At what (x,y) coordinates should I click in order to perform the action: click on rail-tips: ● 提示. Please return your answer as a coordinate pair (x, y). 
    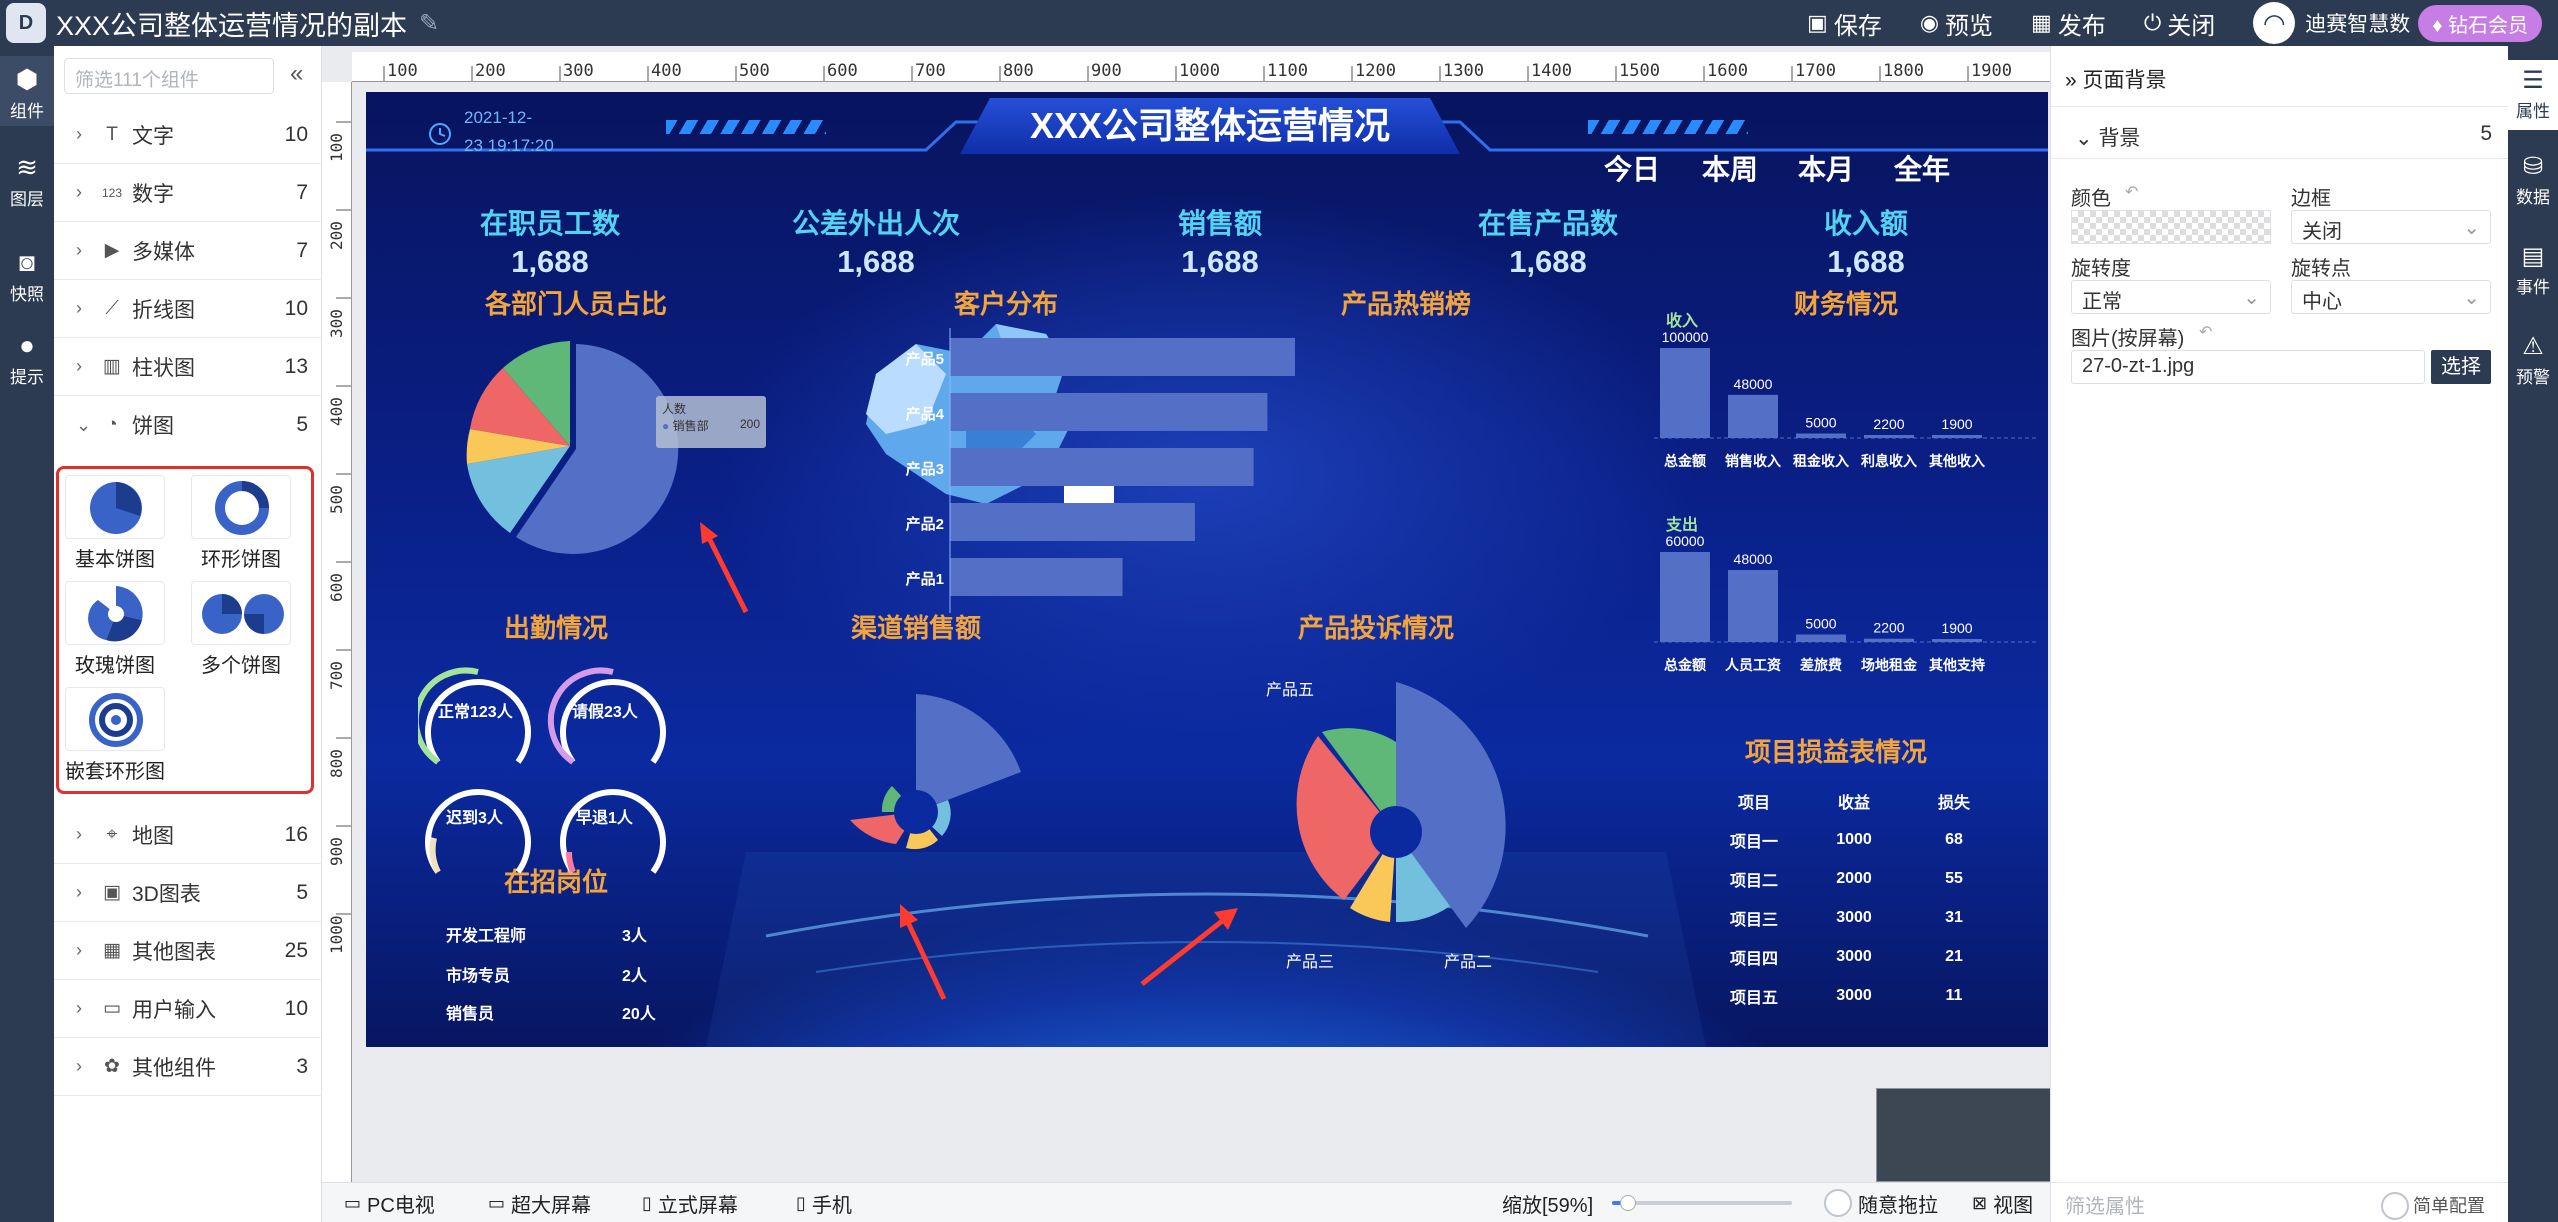
    Looking at the image, I should click on (27, 359).